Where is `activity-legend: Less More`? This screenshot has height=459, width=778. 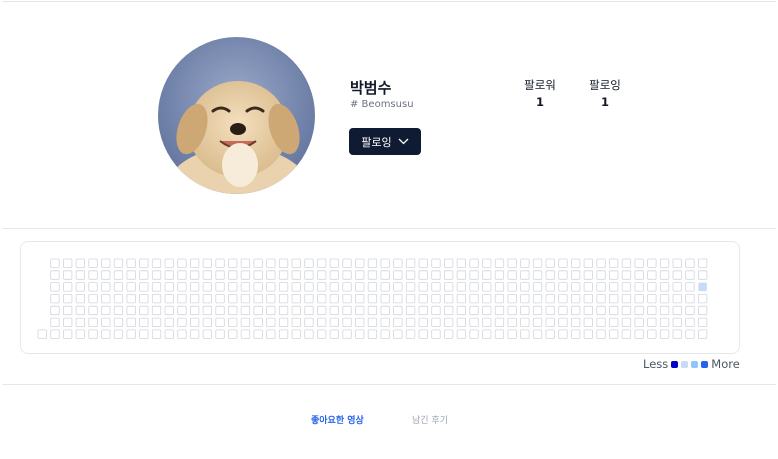
activity-legend: Less More is located at coordinates (691, 364).